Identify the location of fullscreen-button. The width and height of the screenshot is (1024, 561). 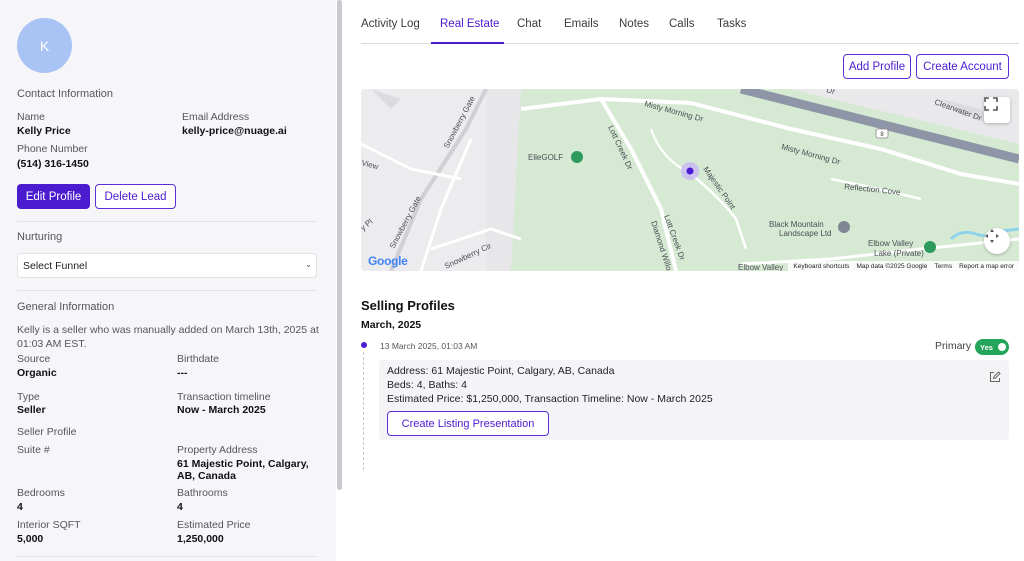
(997, 110).